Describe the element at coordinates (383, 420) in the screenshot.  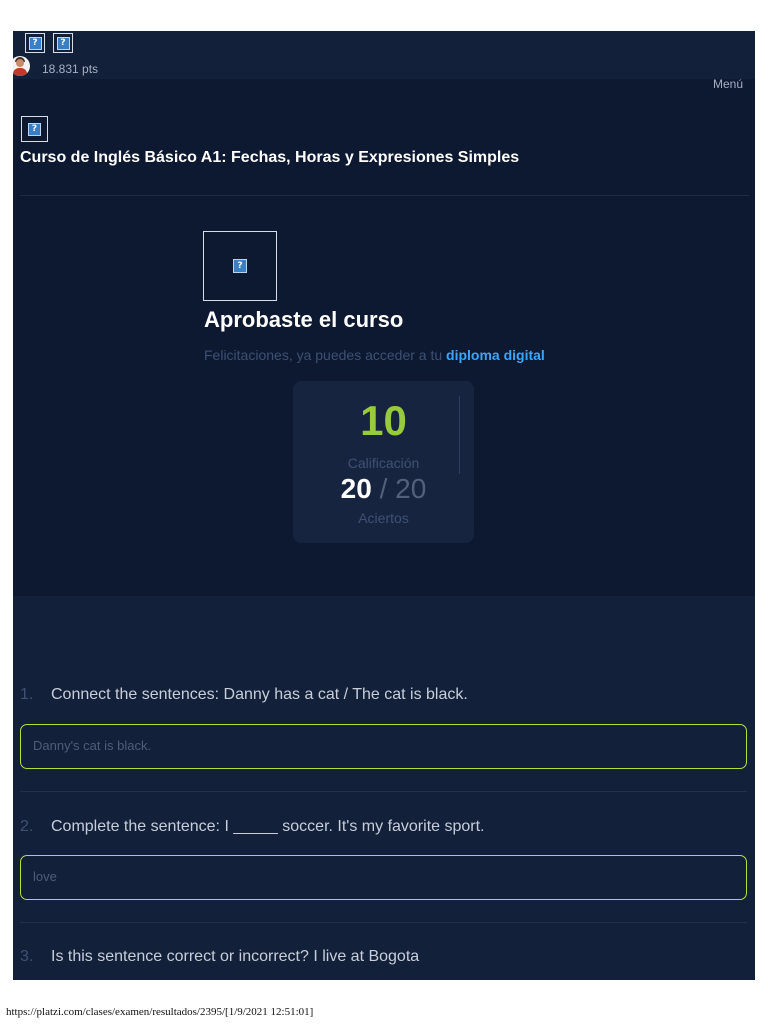
I see `grade-value: 10` at that location.